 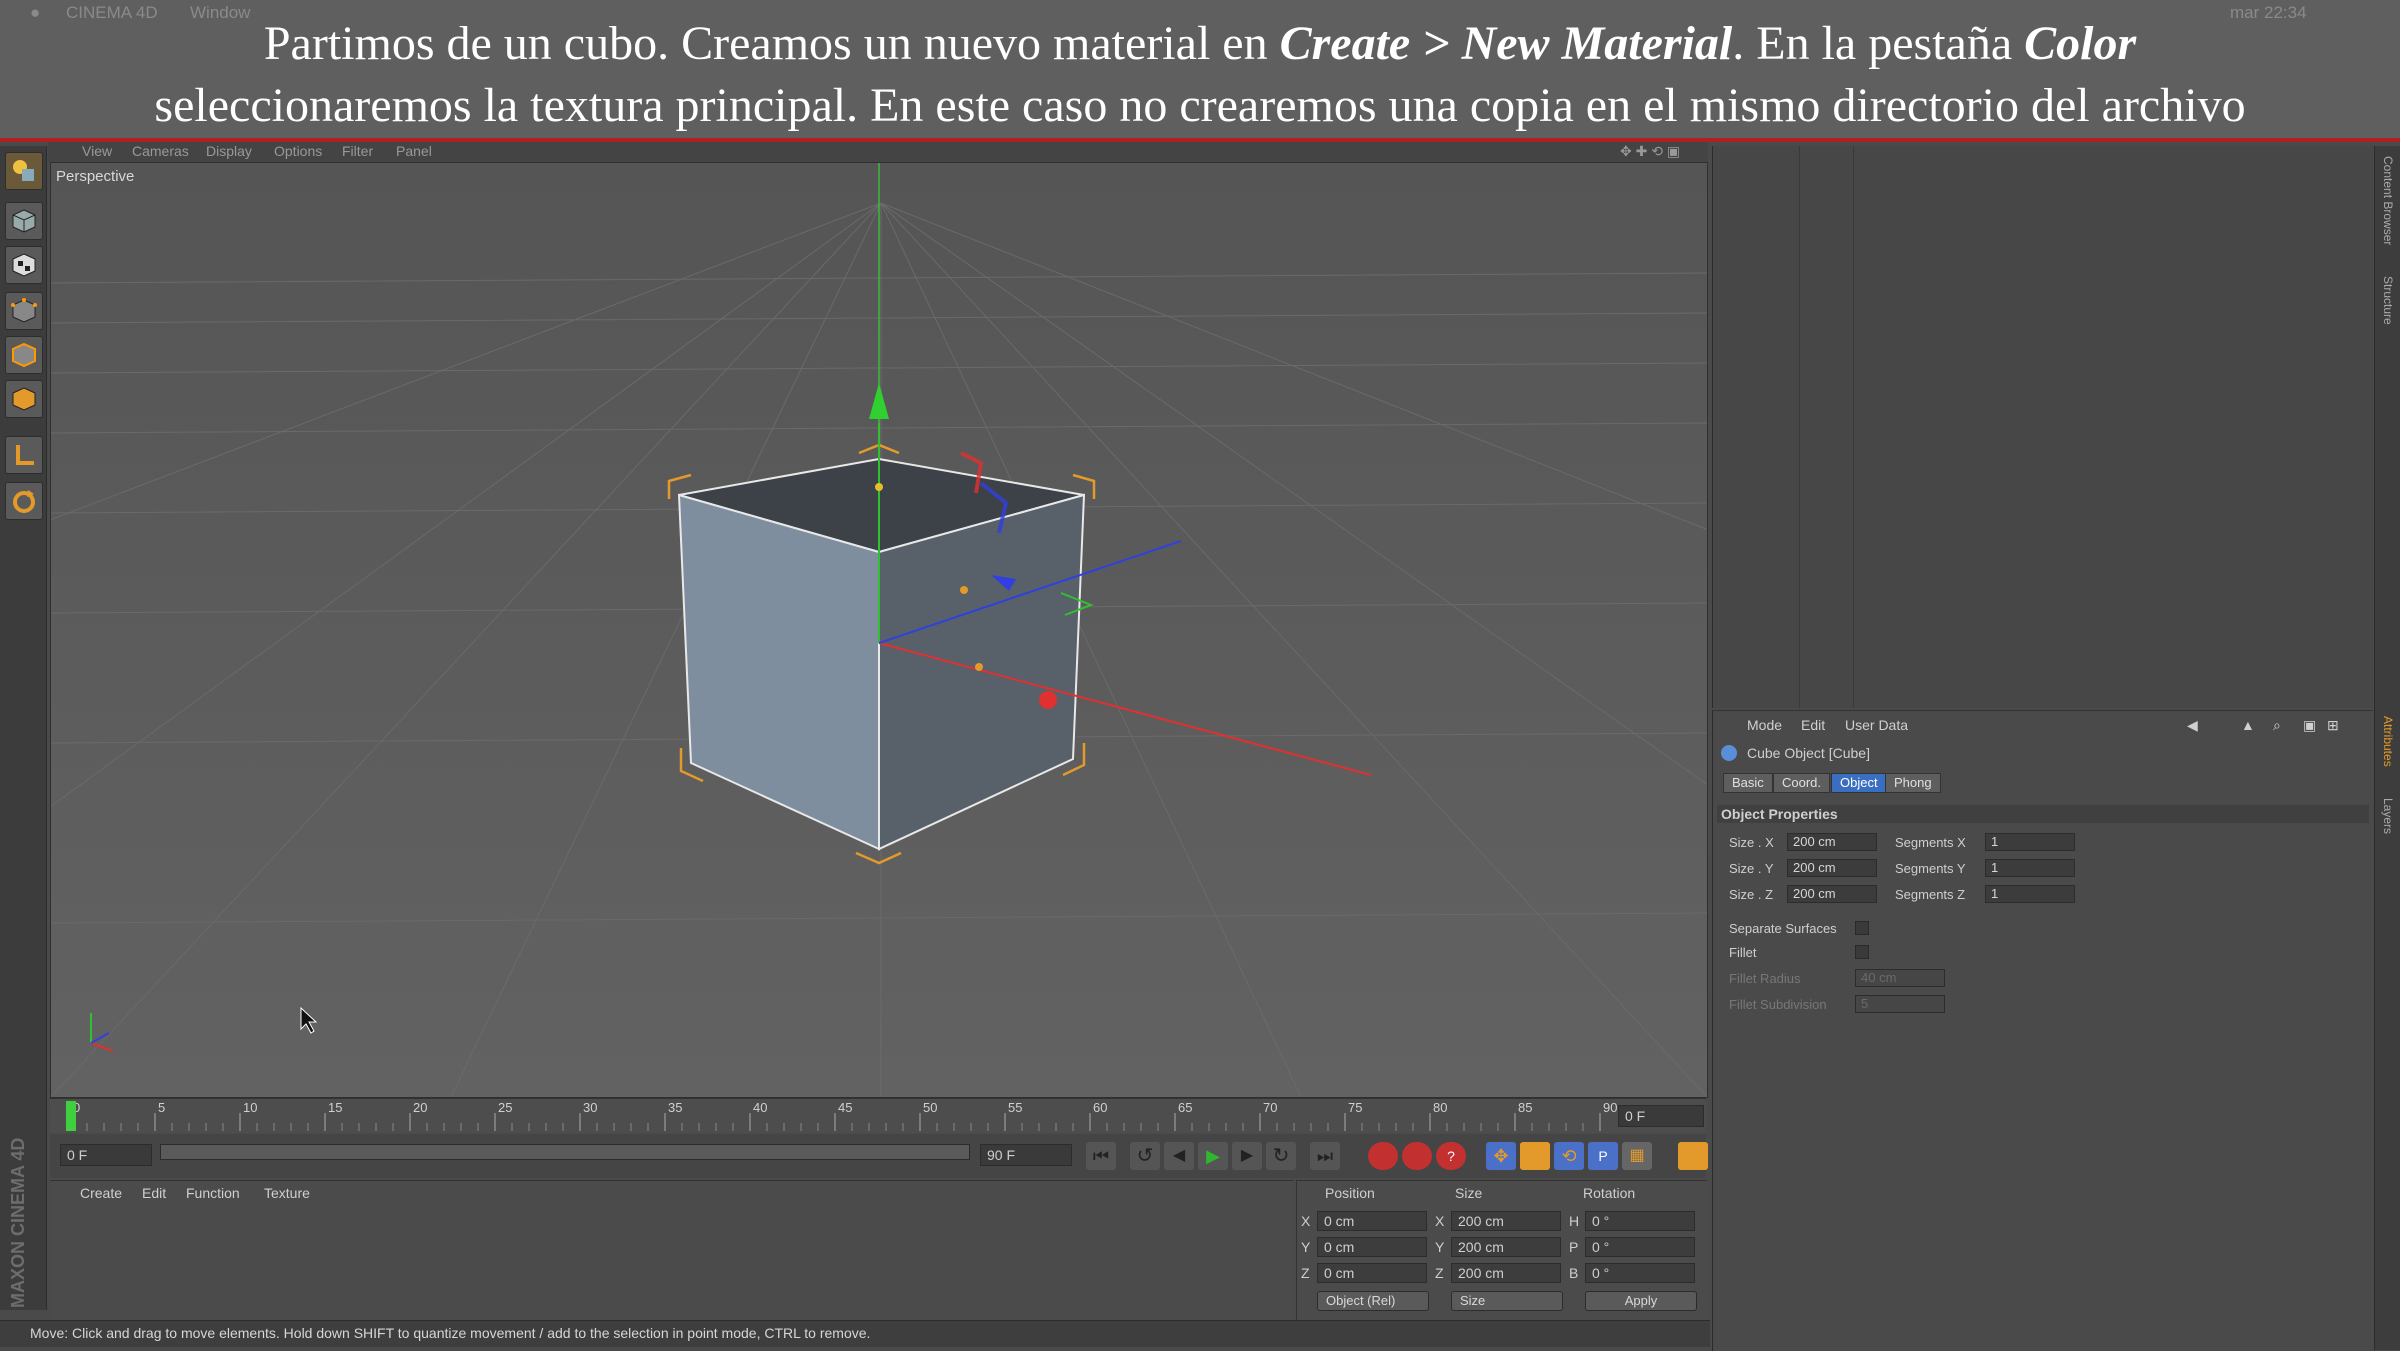 What do you see at coordinates (24, 455) in the screenshot?
I see `axis-tool` at bounding box center [24, 455].